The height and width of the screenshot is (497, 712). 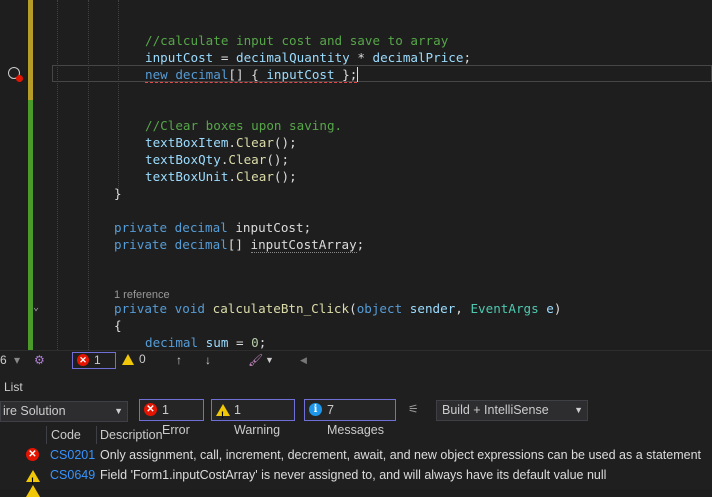 What do you see at coordinates (413, 409) in the screenshot?
I see `filter-toolbar-icon: ⚟` at bounding box center [413, 409].